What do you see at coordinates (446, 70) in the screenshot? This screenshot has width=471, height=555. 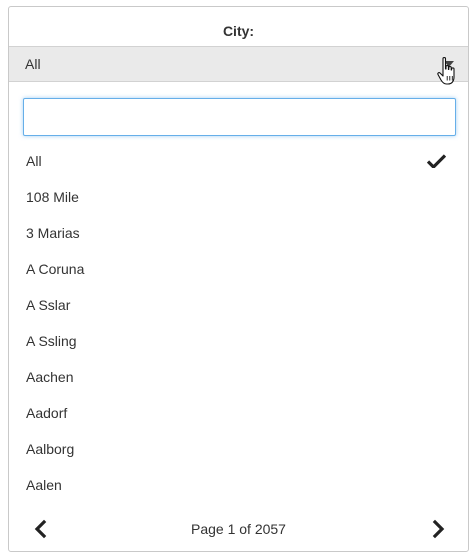 I see `hand-pointer-icon` at bounding box center [446, 70].